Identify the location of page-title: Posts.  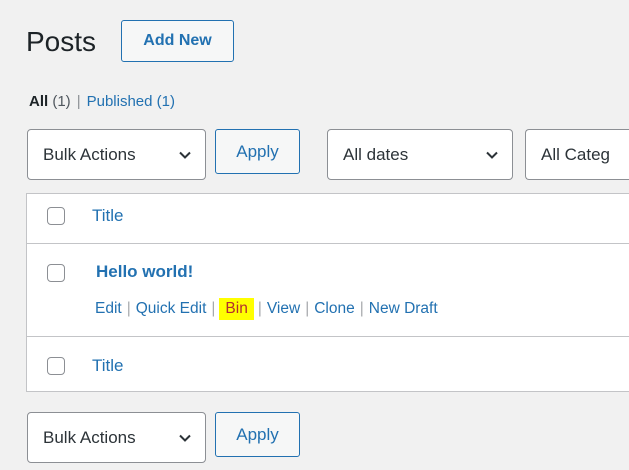
(61, 41).